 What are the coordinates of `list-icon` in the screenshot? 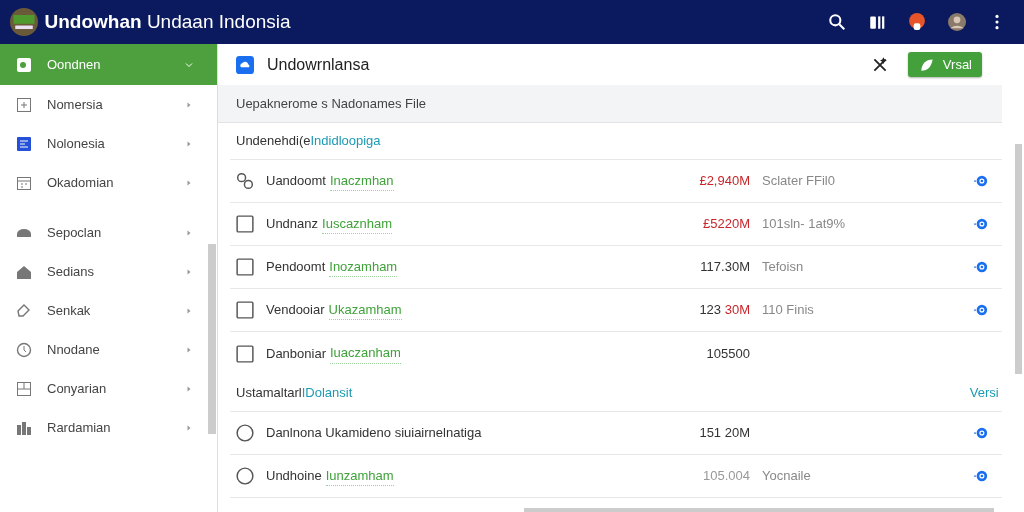 It's located at (24, 143).